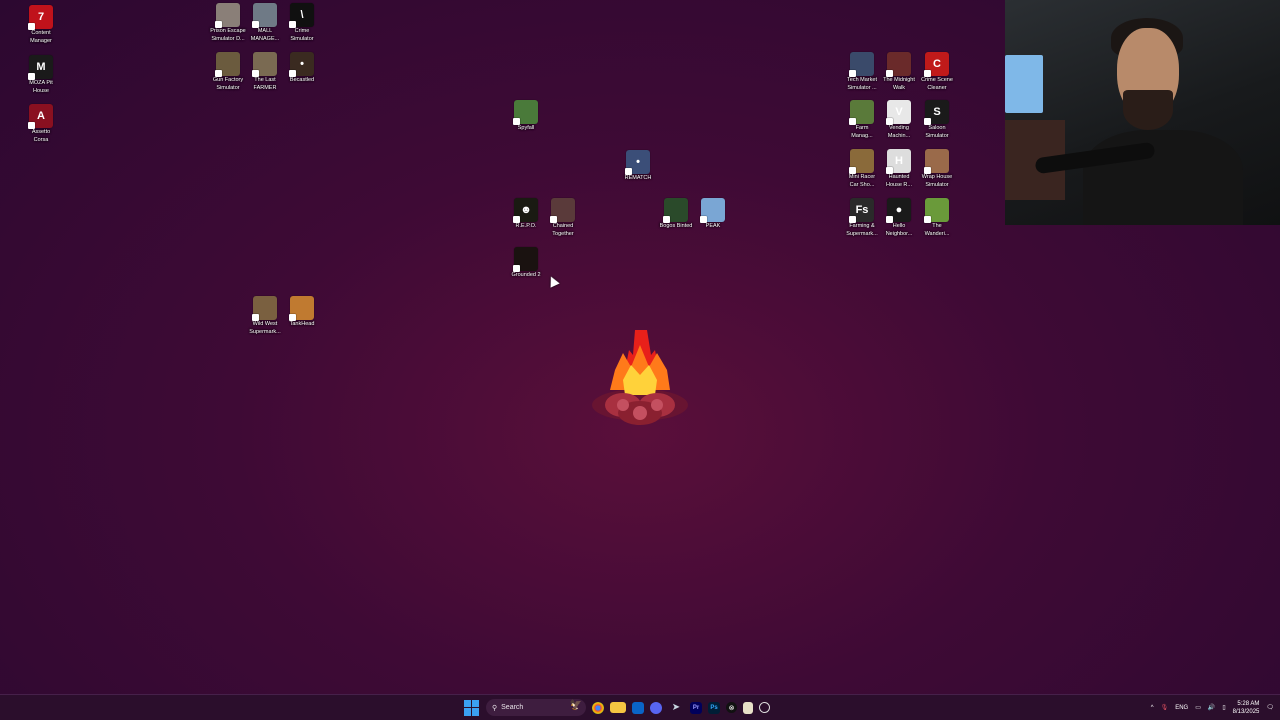  I want to click on premiere-icon: Pr, so click(696, 707).